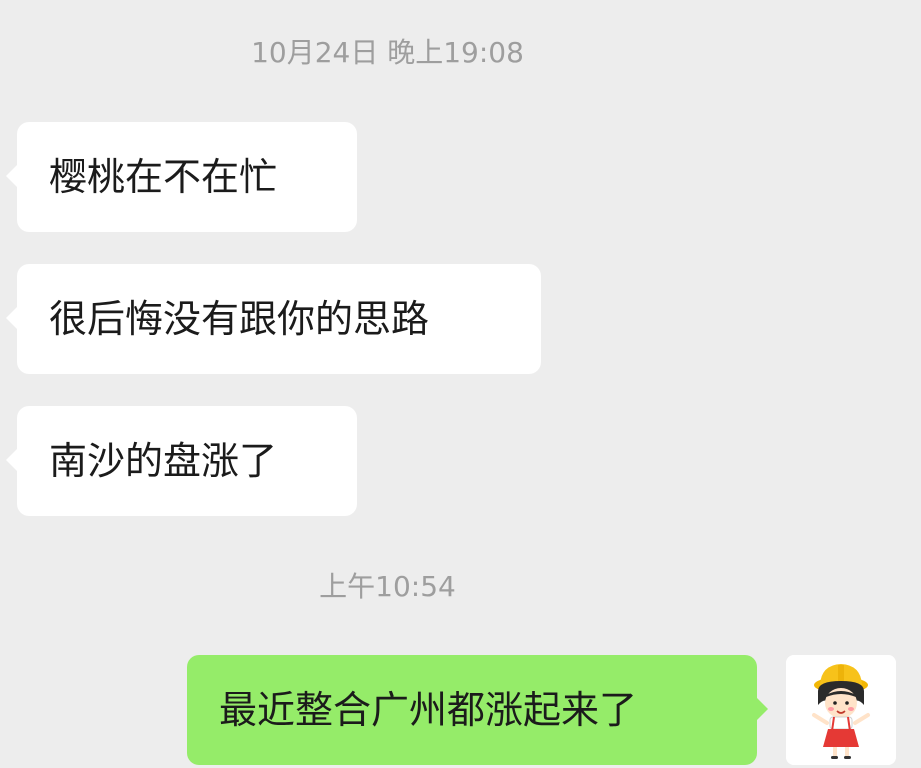  I want to click on user-avatar, so click(841, 710).